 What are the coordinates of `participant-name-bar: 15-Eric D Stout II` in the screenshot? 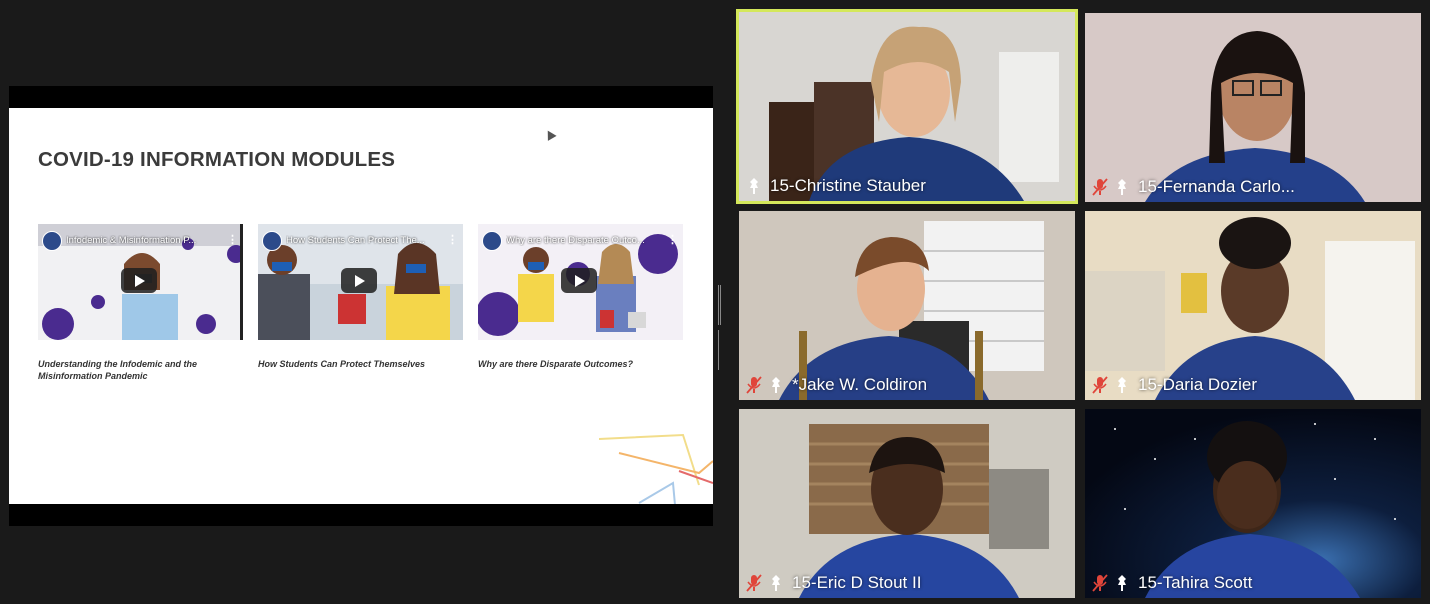 It's located at (833, 583).